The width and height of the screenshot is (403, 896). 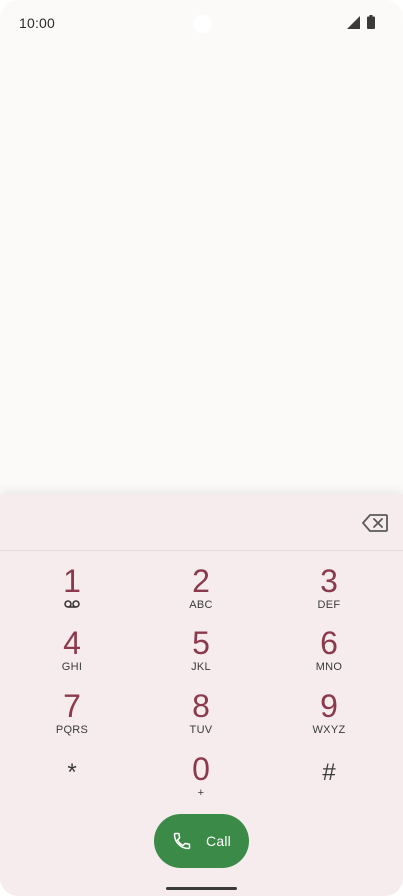 I want to click on key-letters: JKL, so click(x=201, y=667).